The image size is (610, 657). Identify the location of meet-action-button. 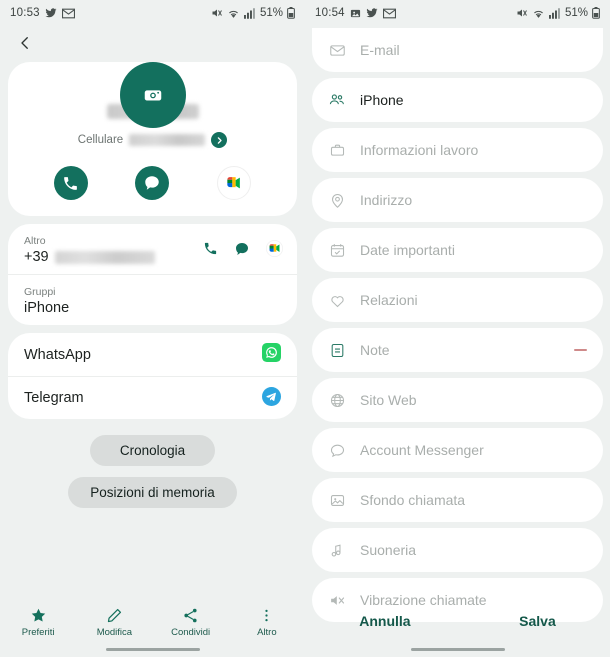
(234, 183).